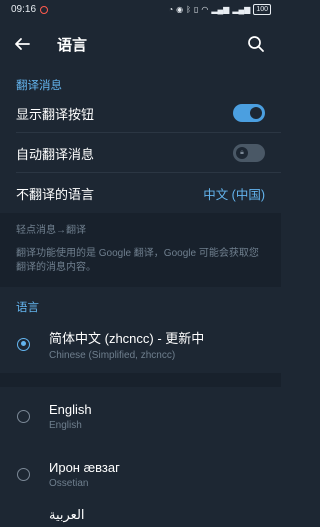 The image size is (320, 527). Describe the element at coordinates (262, 9) in the screenshot. I see `battery-icon: 100` at that location.